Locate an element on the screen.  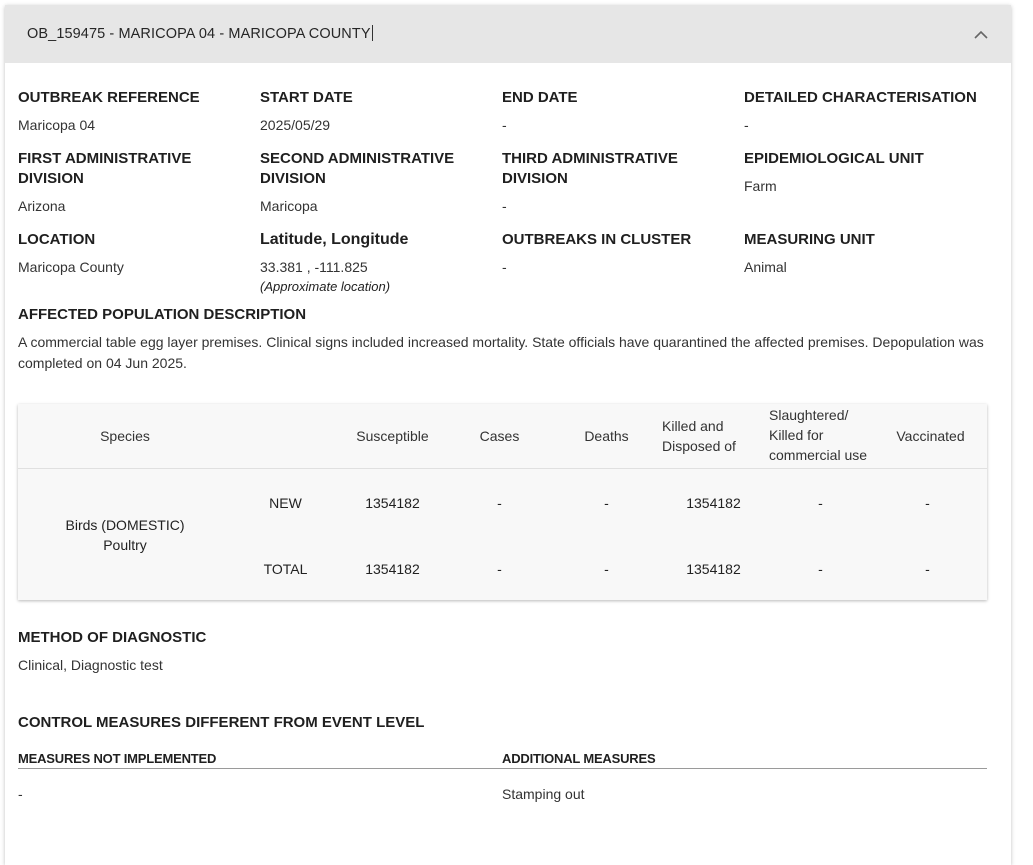
chevron-up-icon is located at coordinates (981, 34).